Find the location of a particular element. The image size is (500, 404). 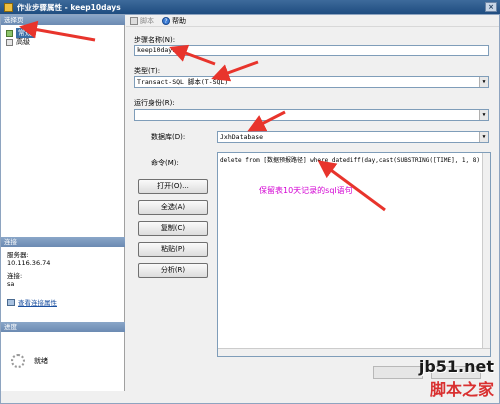

type-label: 类型(T): is located at coordinates (147, 71).